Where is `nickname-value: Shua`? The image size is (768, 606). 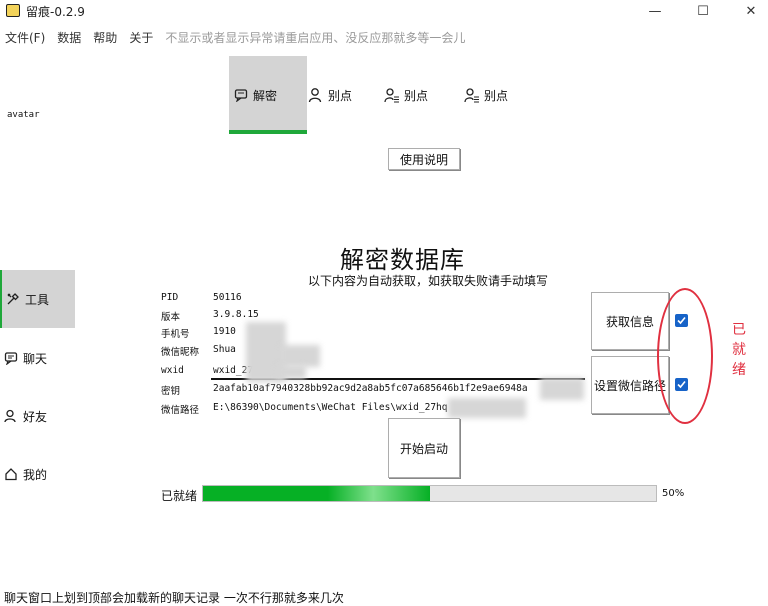
nickname-value: Shua is located at coordinates (224, 349).